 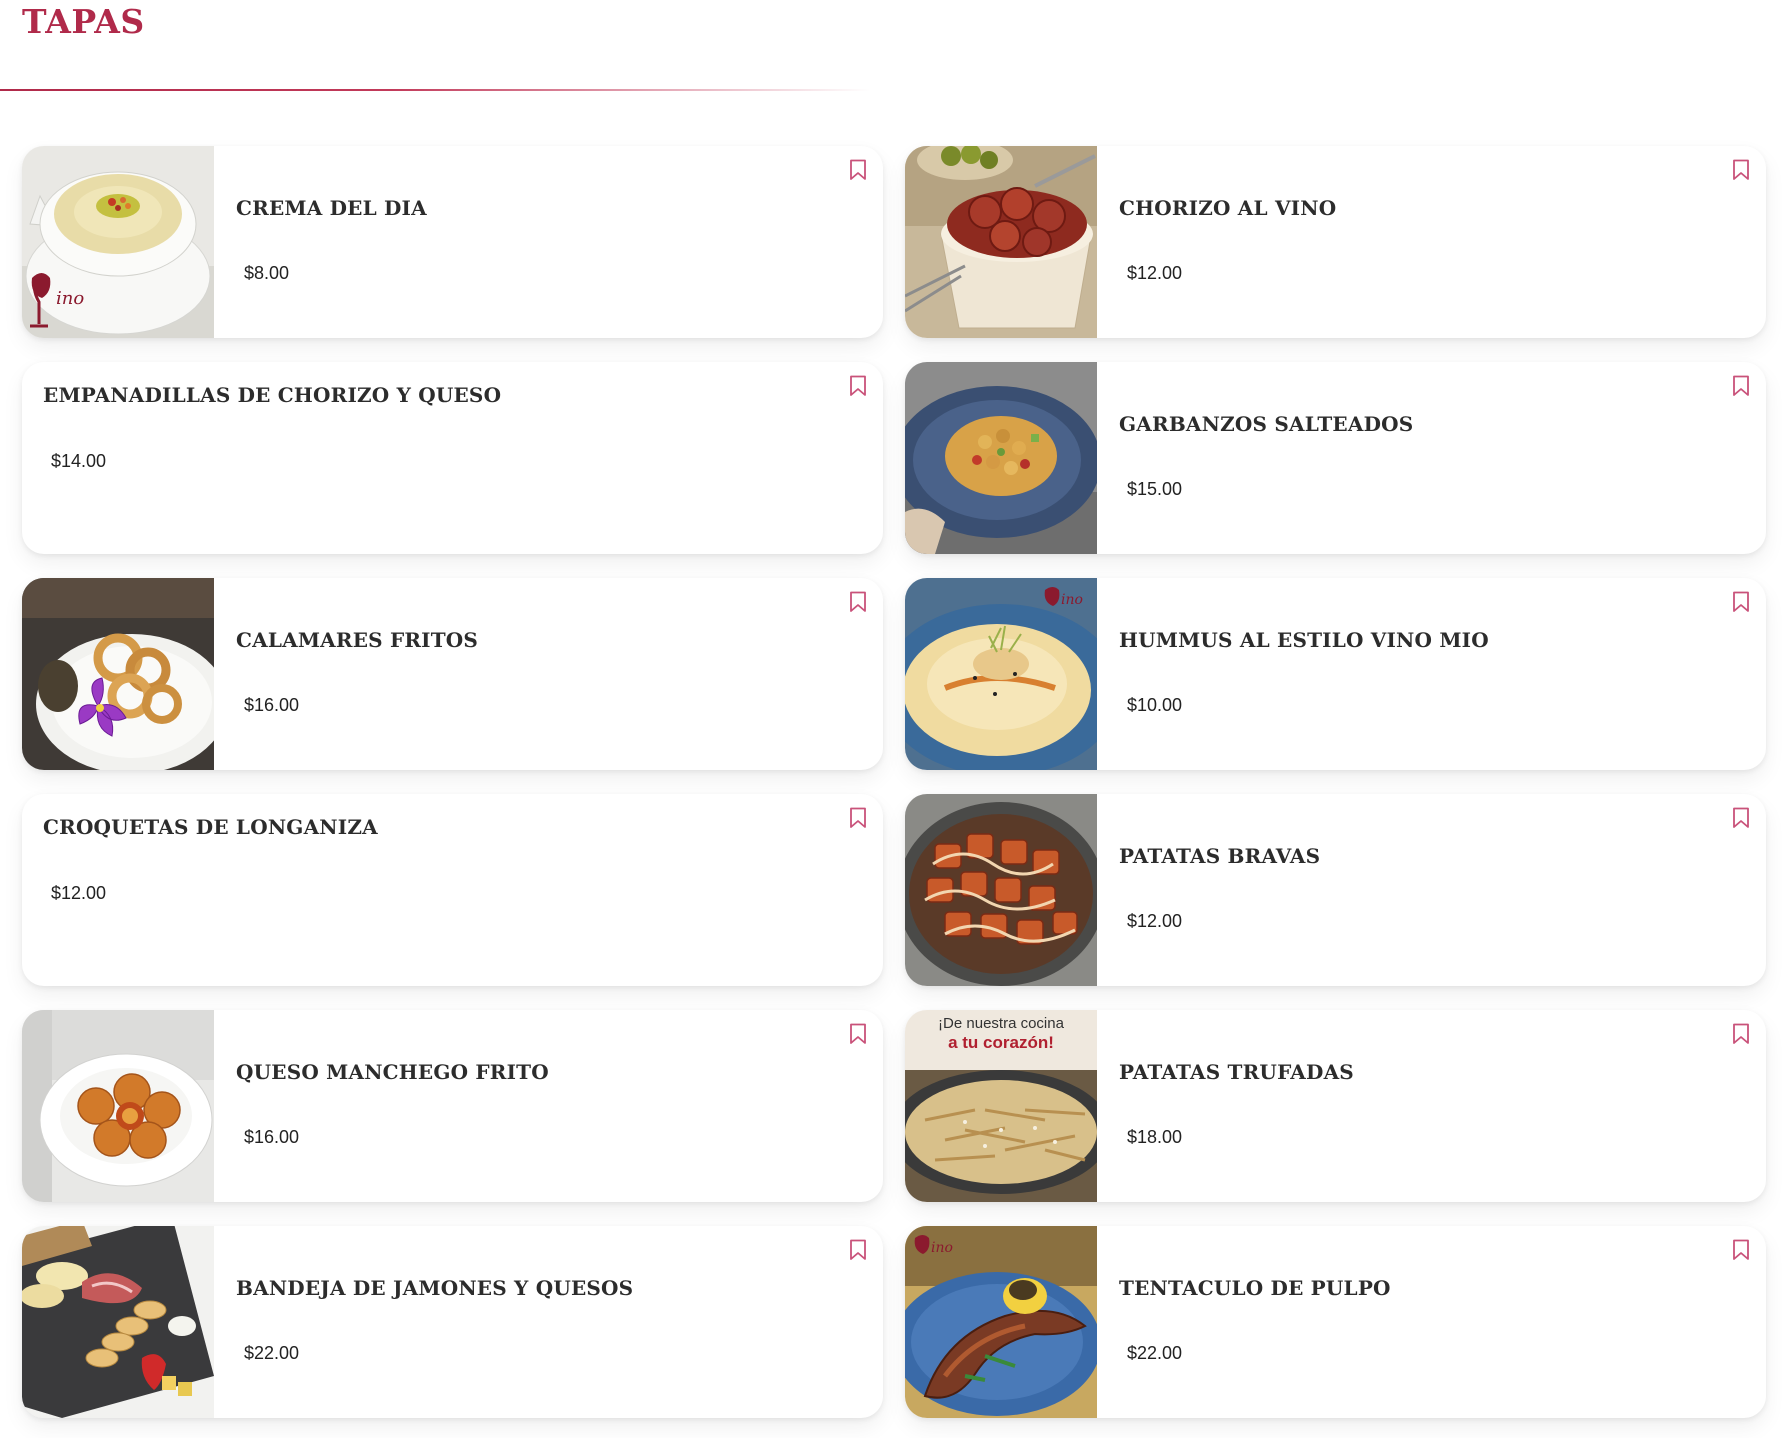 I want to click on ham-cheese-board-photo, so click(x=118, y=1322).